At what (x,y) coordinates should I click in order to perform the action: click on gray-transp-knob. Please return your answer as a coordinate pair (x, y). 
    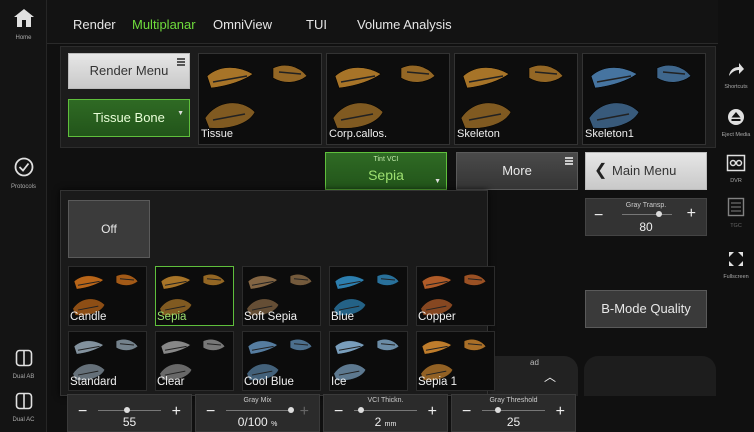
    Looking at the image, I should click on (659, 214).